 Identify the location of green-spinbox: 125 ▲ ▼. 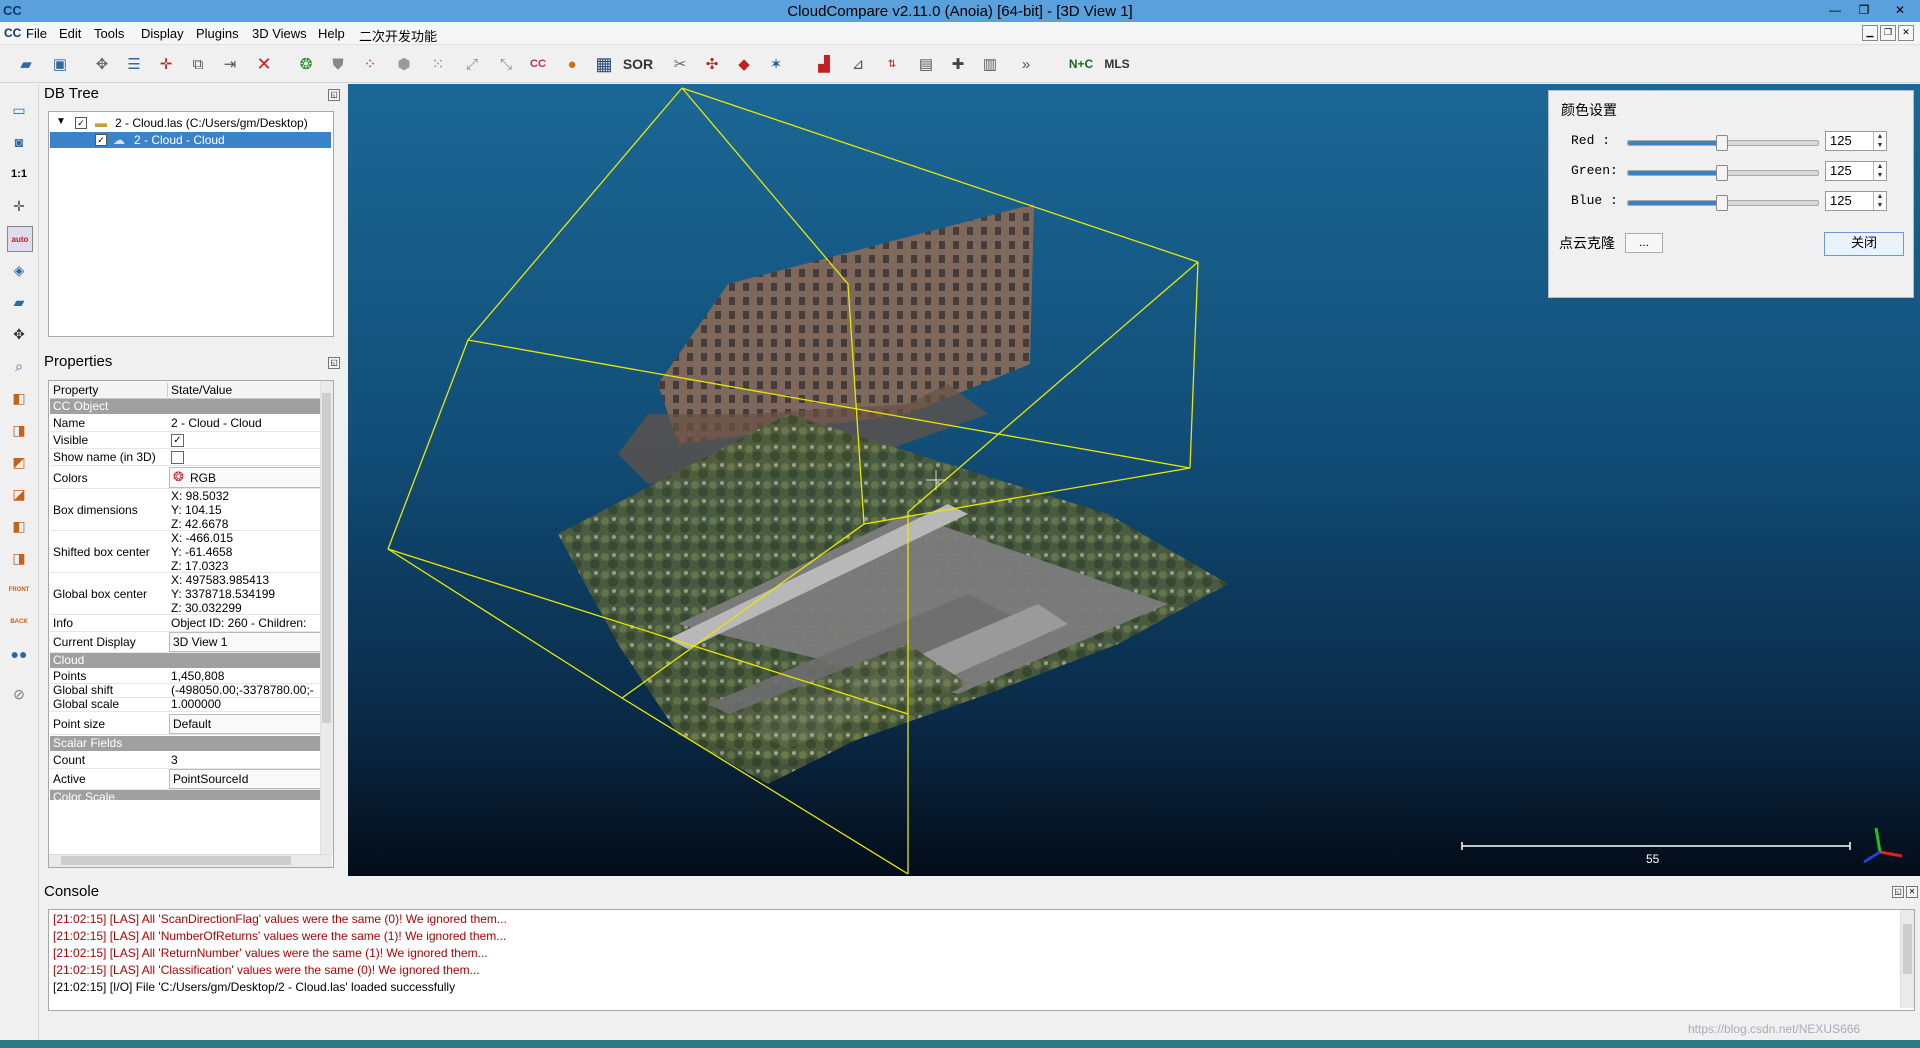
(1856, 171).